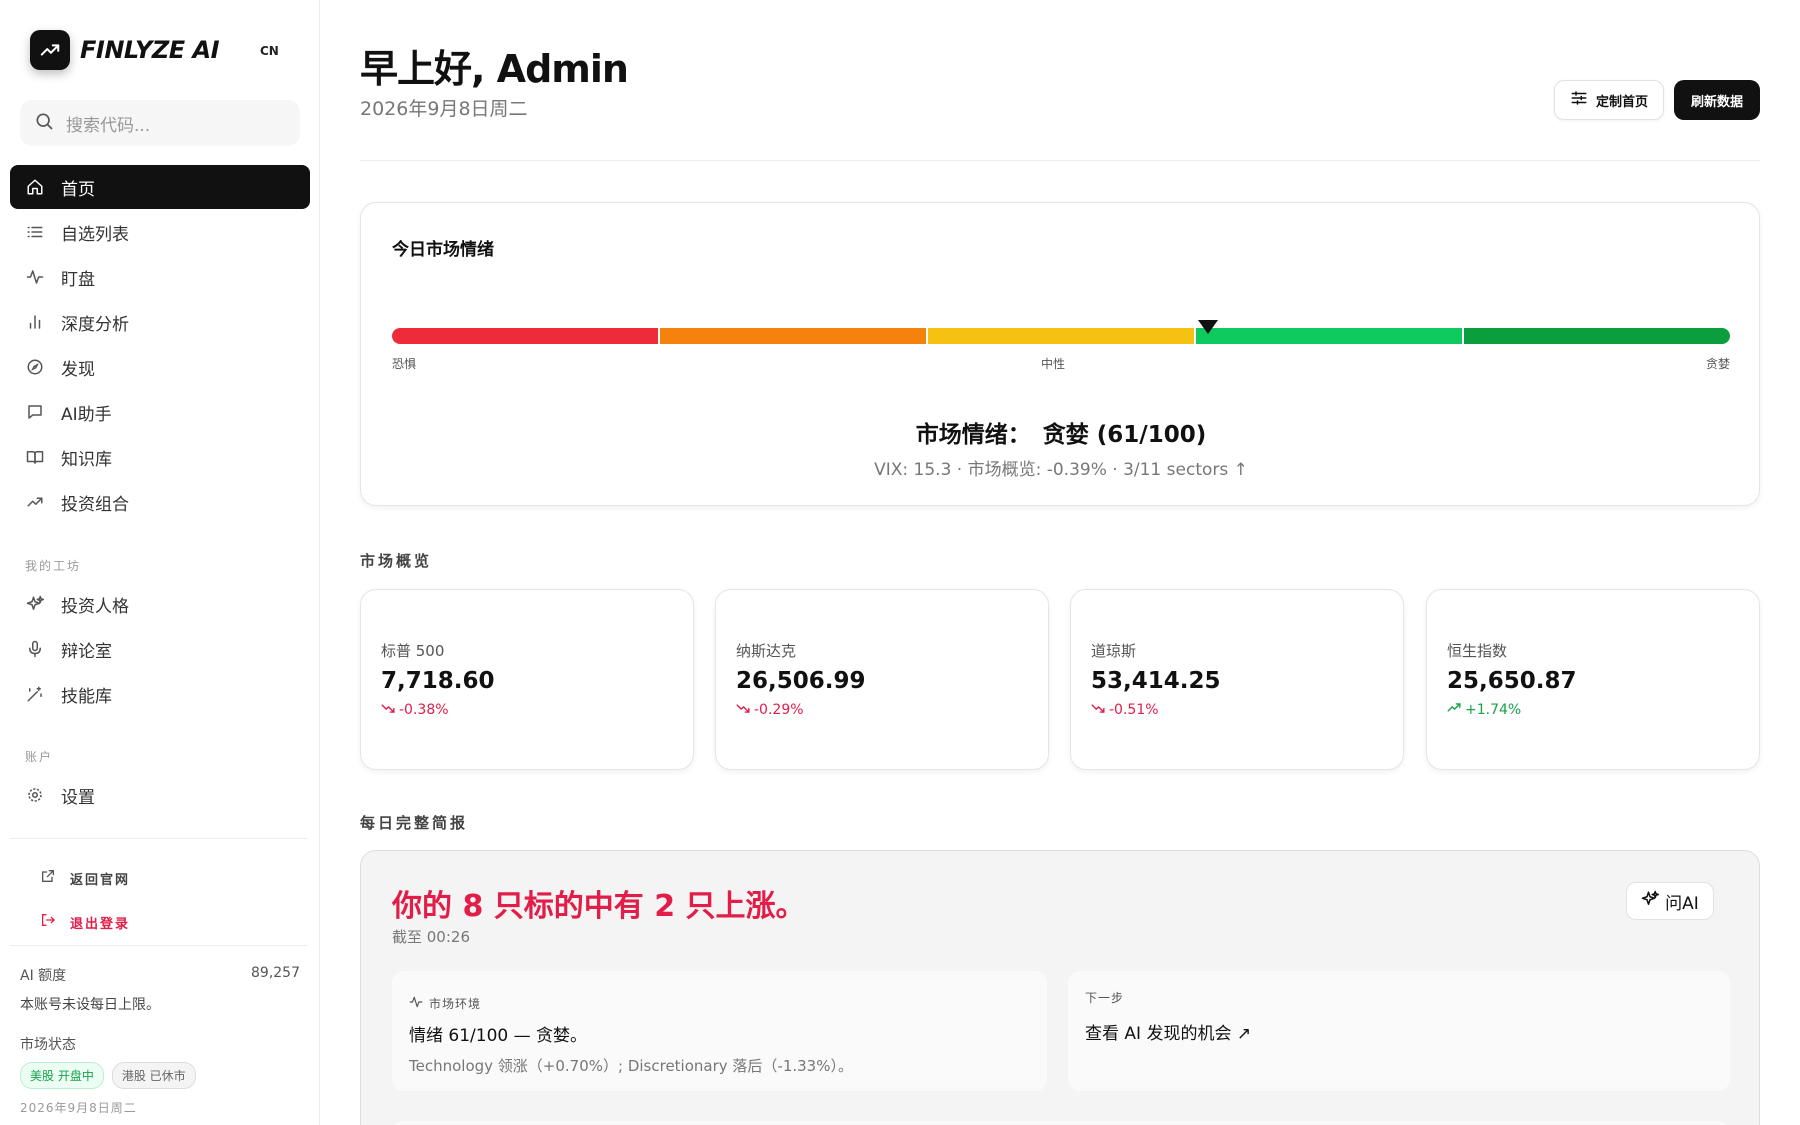  What do you see at coordinates (78, 279) in the screenshot?
I see `nav-label: 盯盘` at bounding box center [78, 279].